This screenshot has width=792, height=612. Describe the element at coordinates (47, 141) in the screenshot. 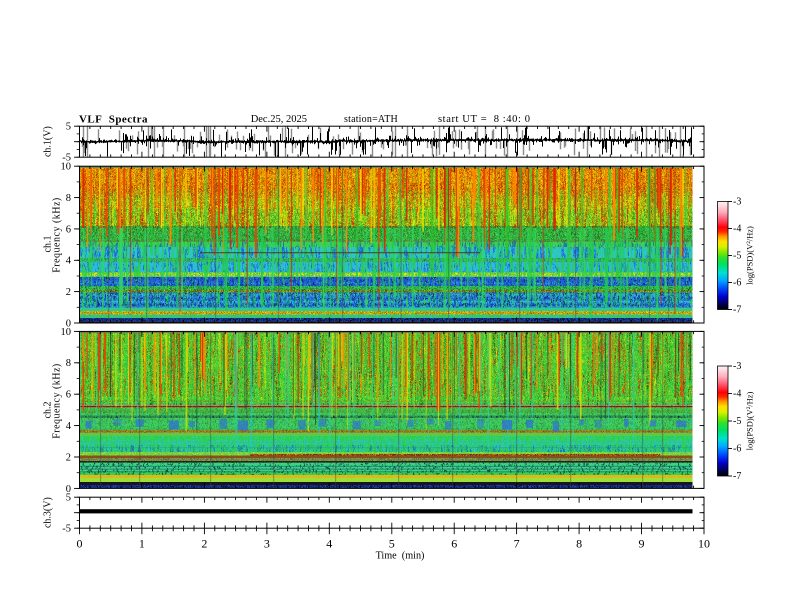

I see `svg-text: ch.1(V)` at that location.